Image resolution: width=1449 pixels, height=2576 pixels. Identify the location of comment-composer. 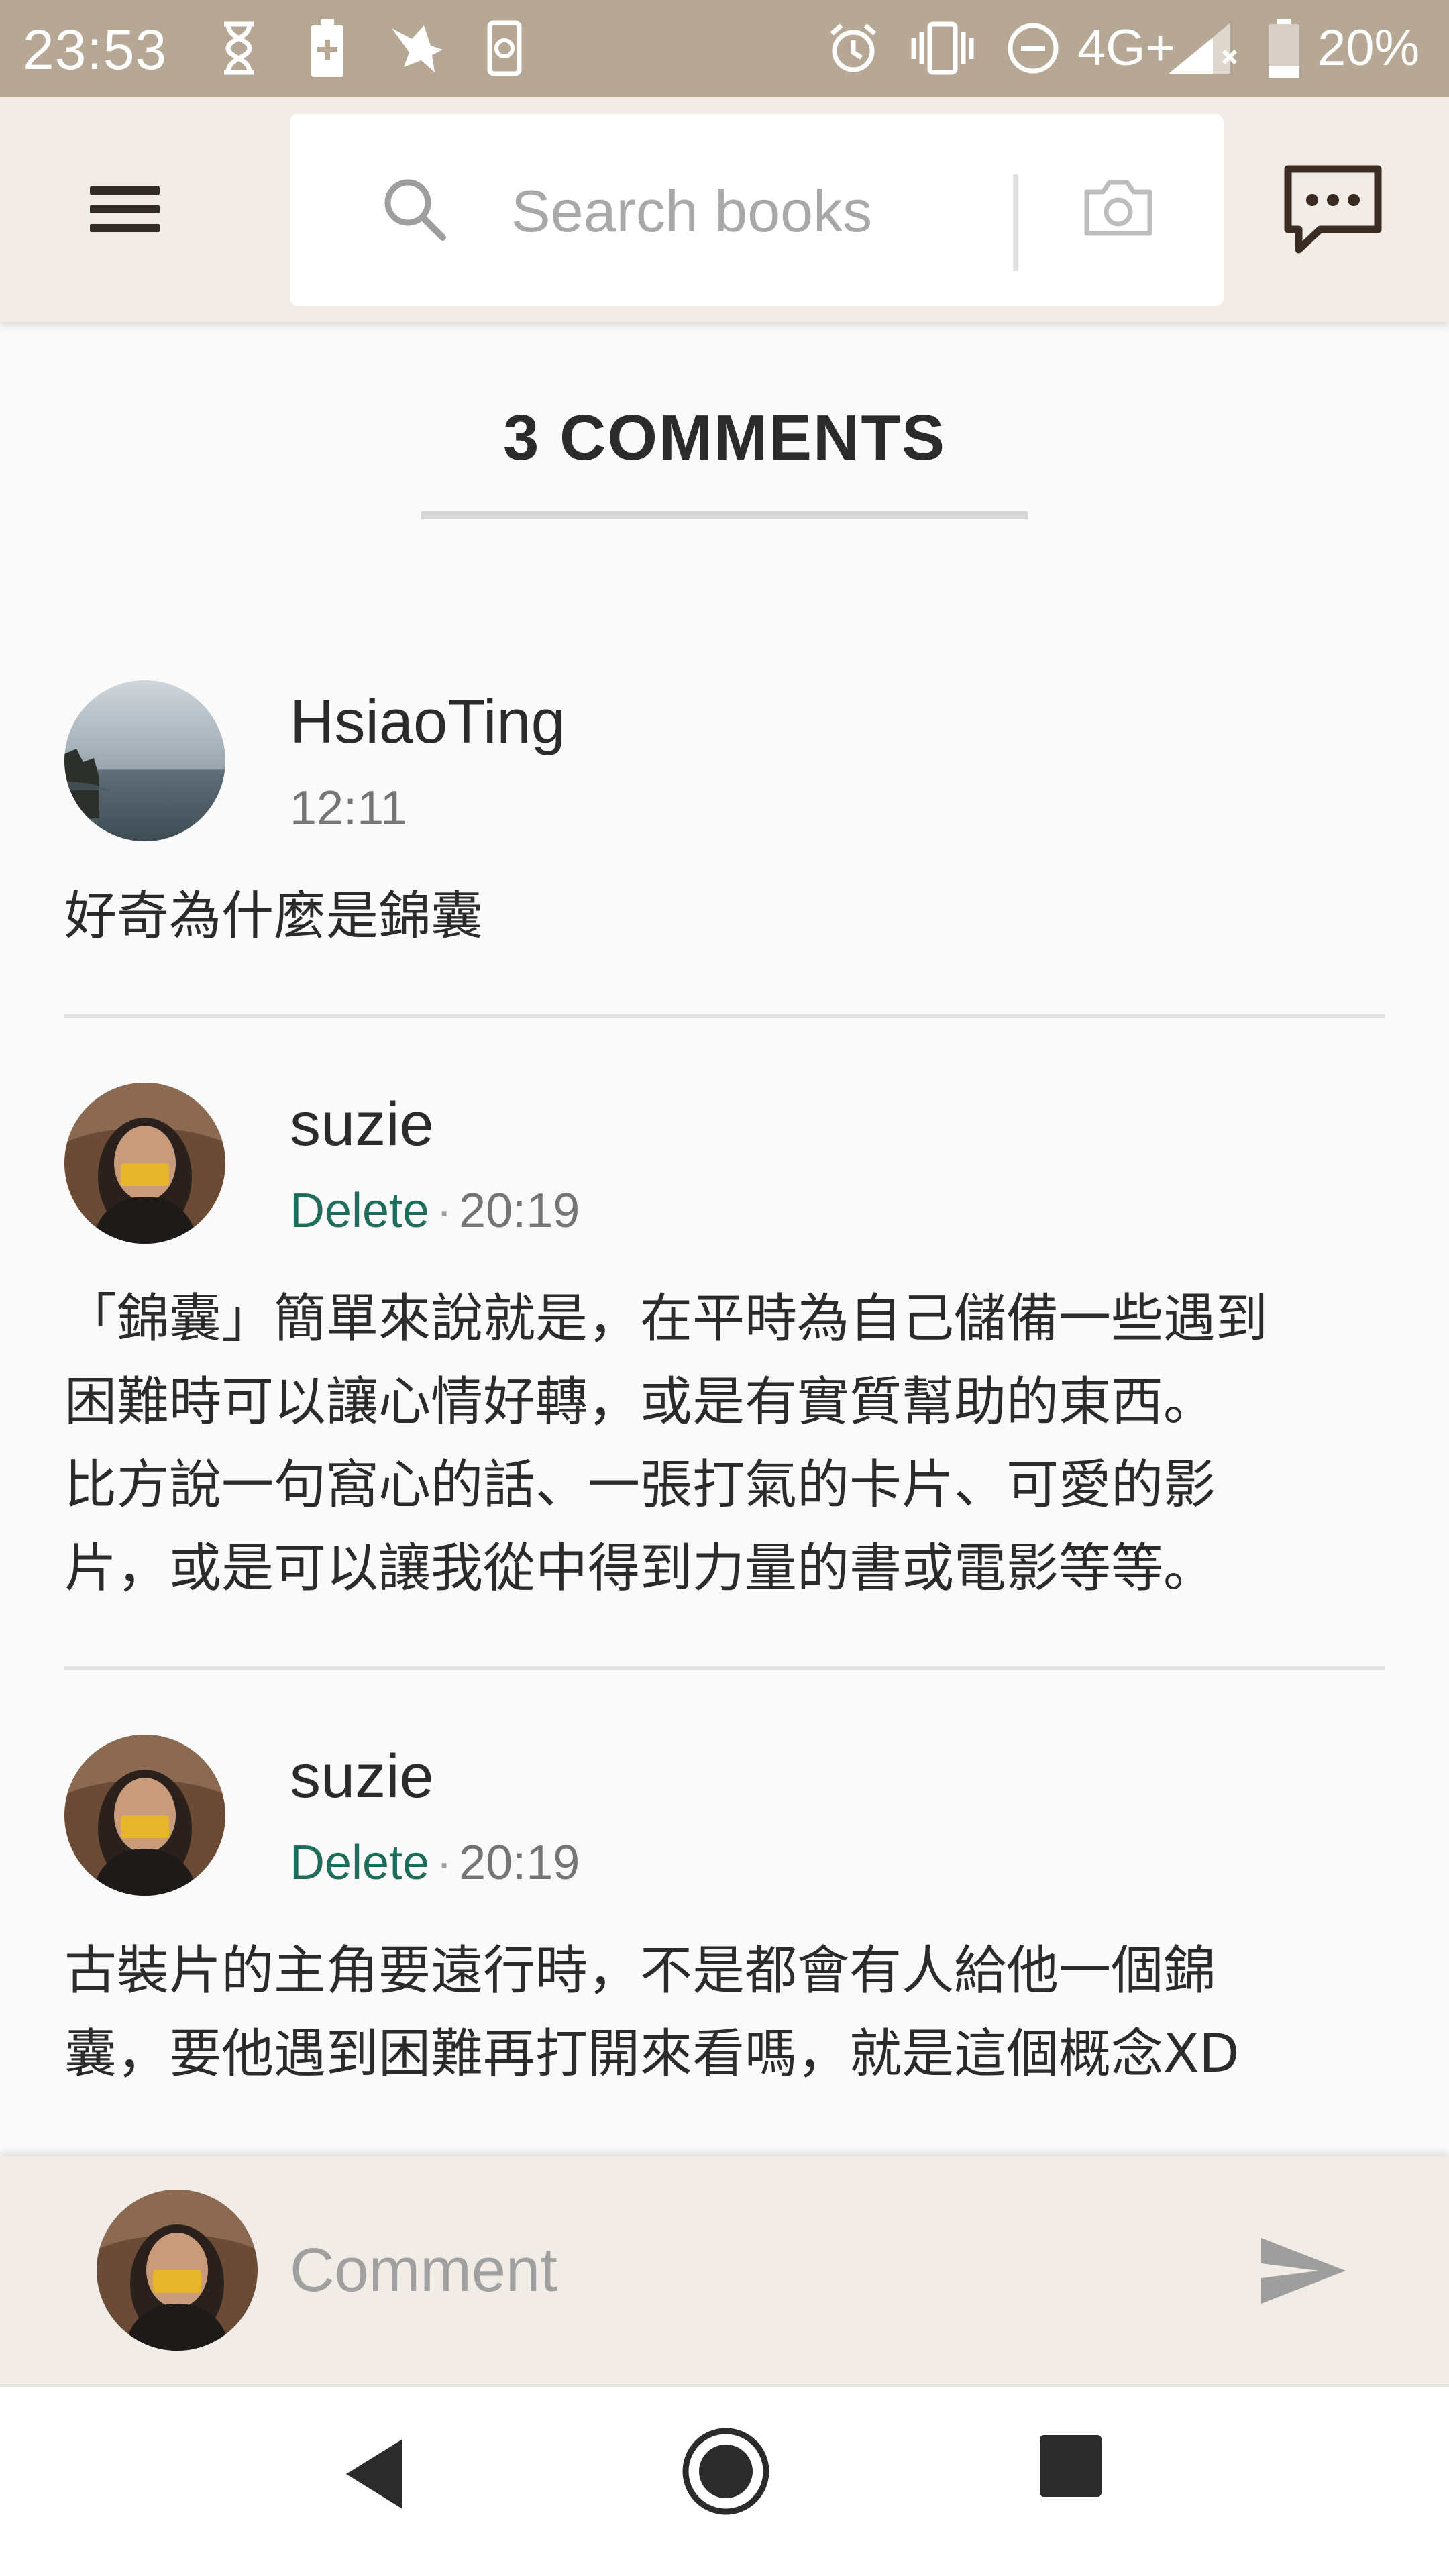
(724, 2270).